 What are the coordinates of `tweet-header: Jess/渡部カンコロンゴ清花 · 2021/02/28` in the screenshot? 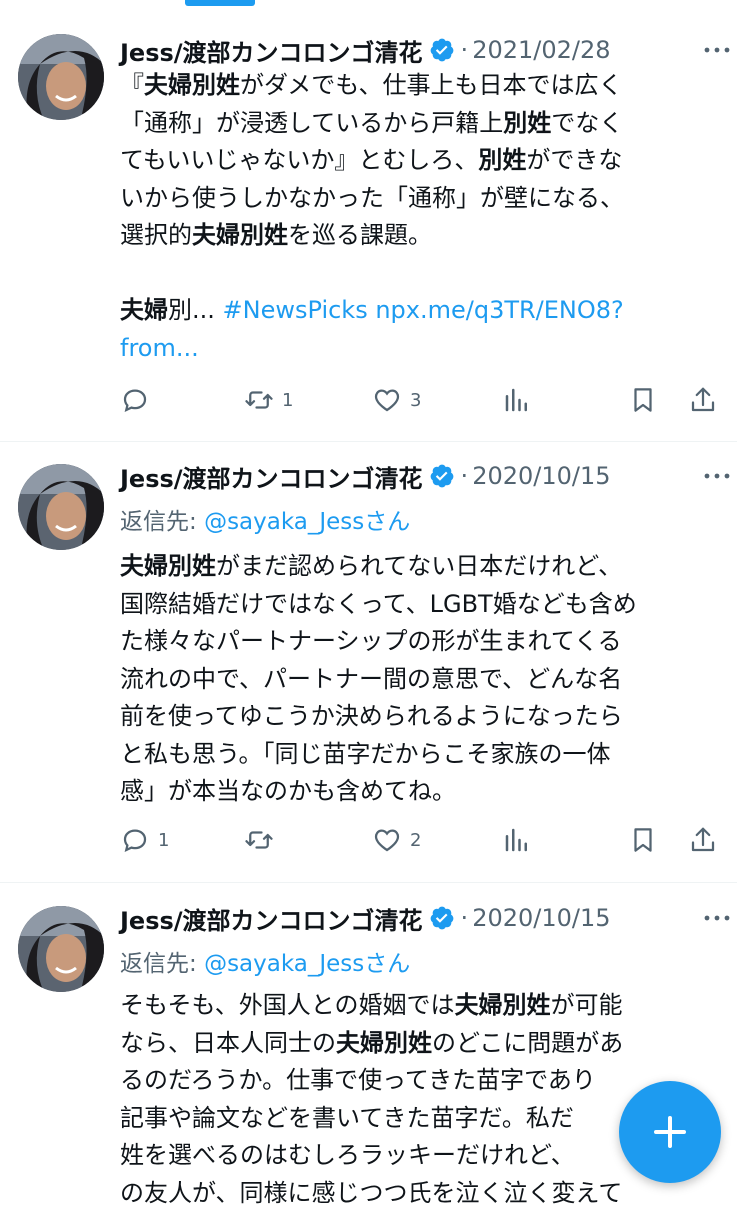 It's located at (421, 50).